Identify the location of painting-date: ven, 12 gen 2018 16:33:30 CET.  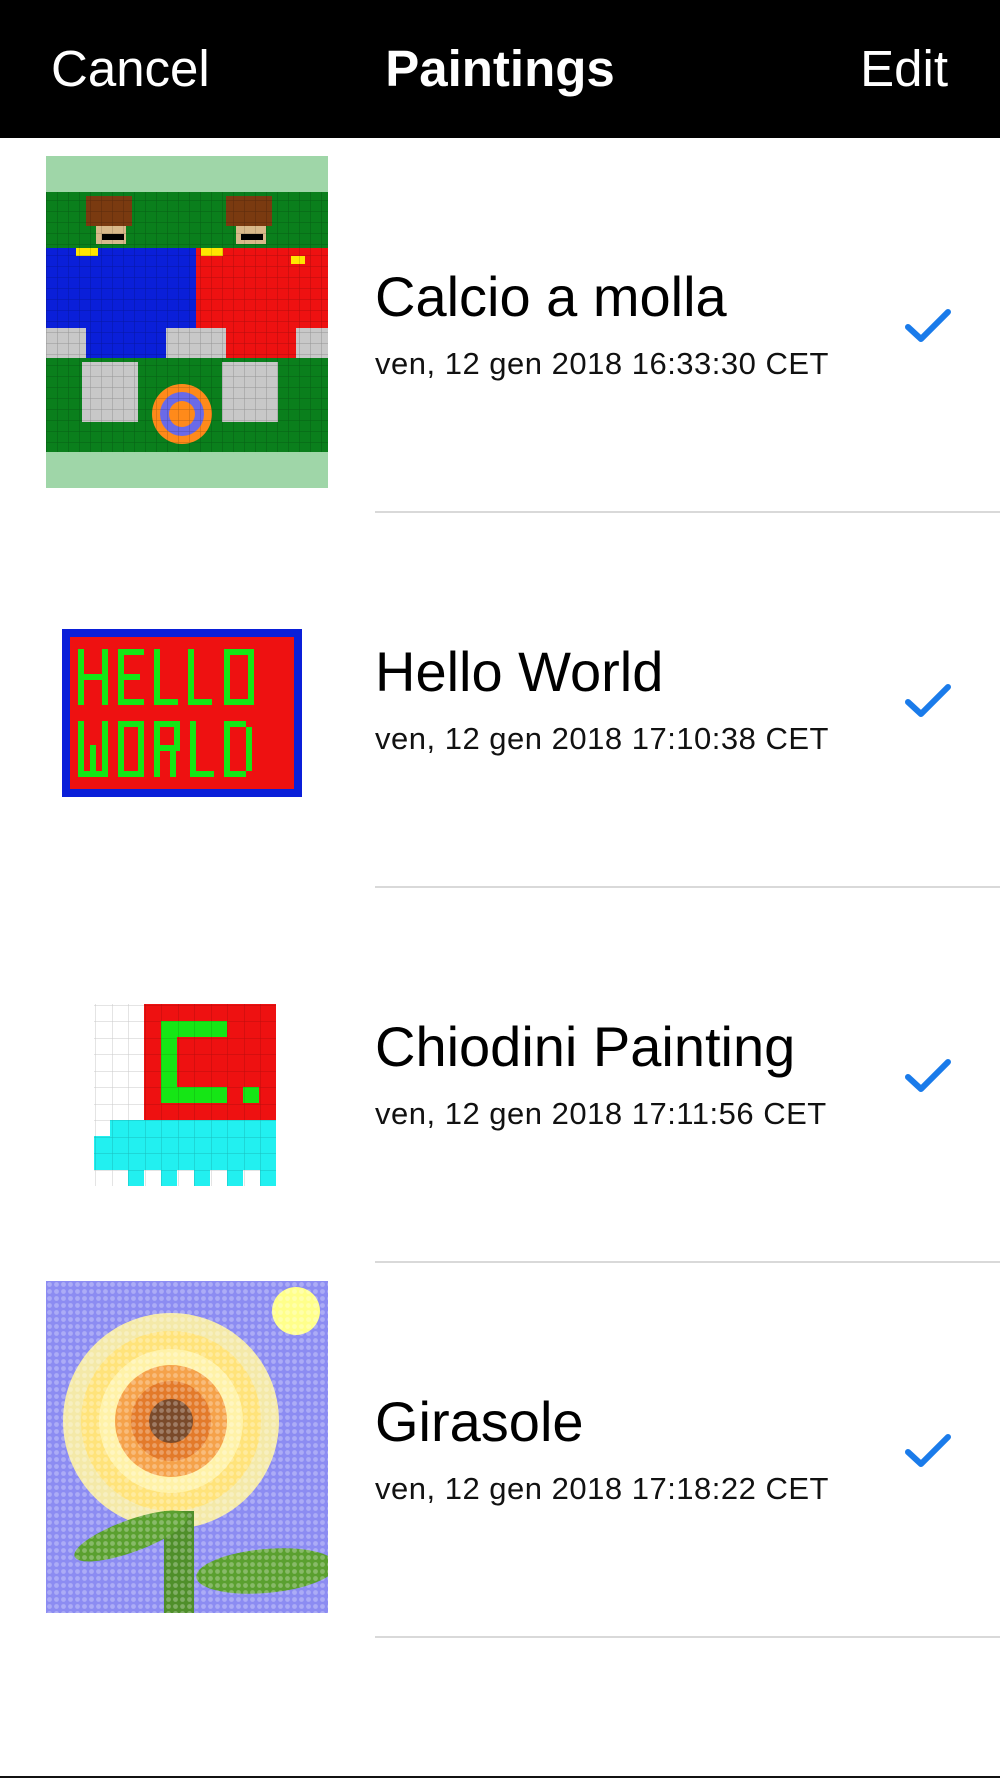
(602, 363).